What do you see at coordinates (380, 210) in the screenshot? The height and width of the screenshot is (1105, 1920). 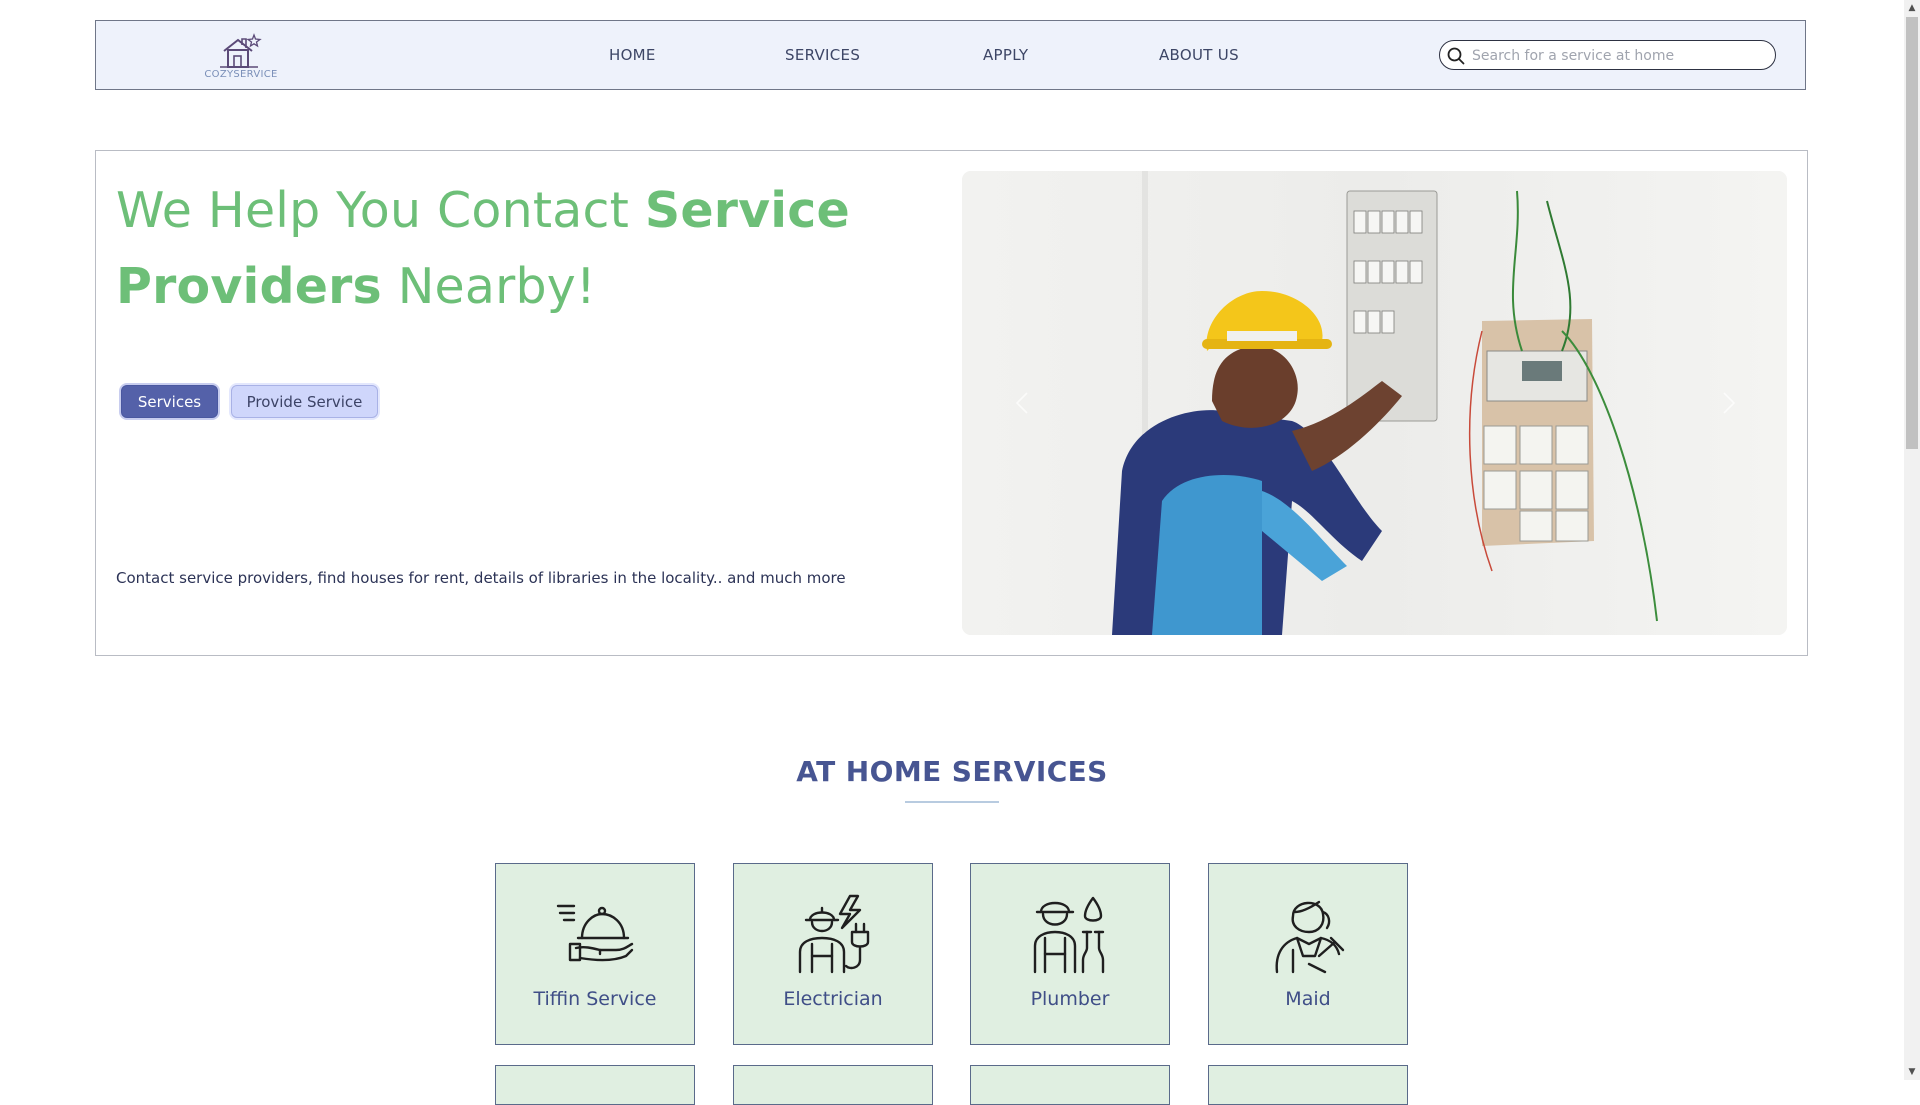 I see `headline-text-1: We Help You Contact` at bounding box center [380, 210].